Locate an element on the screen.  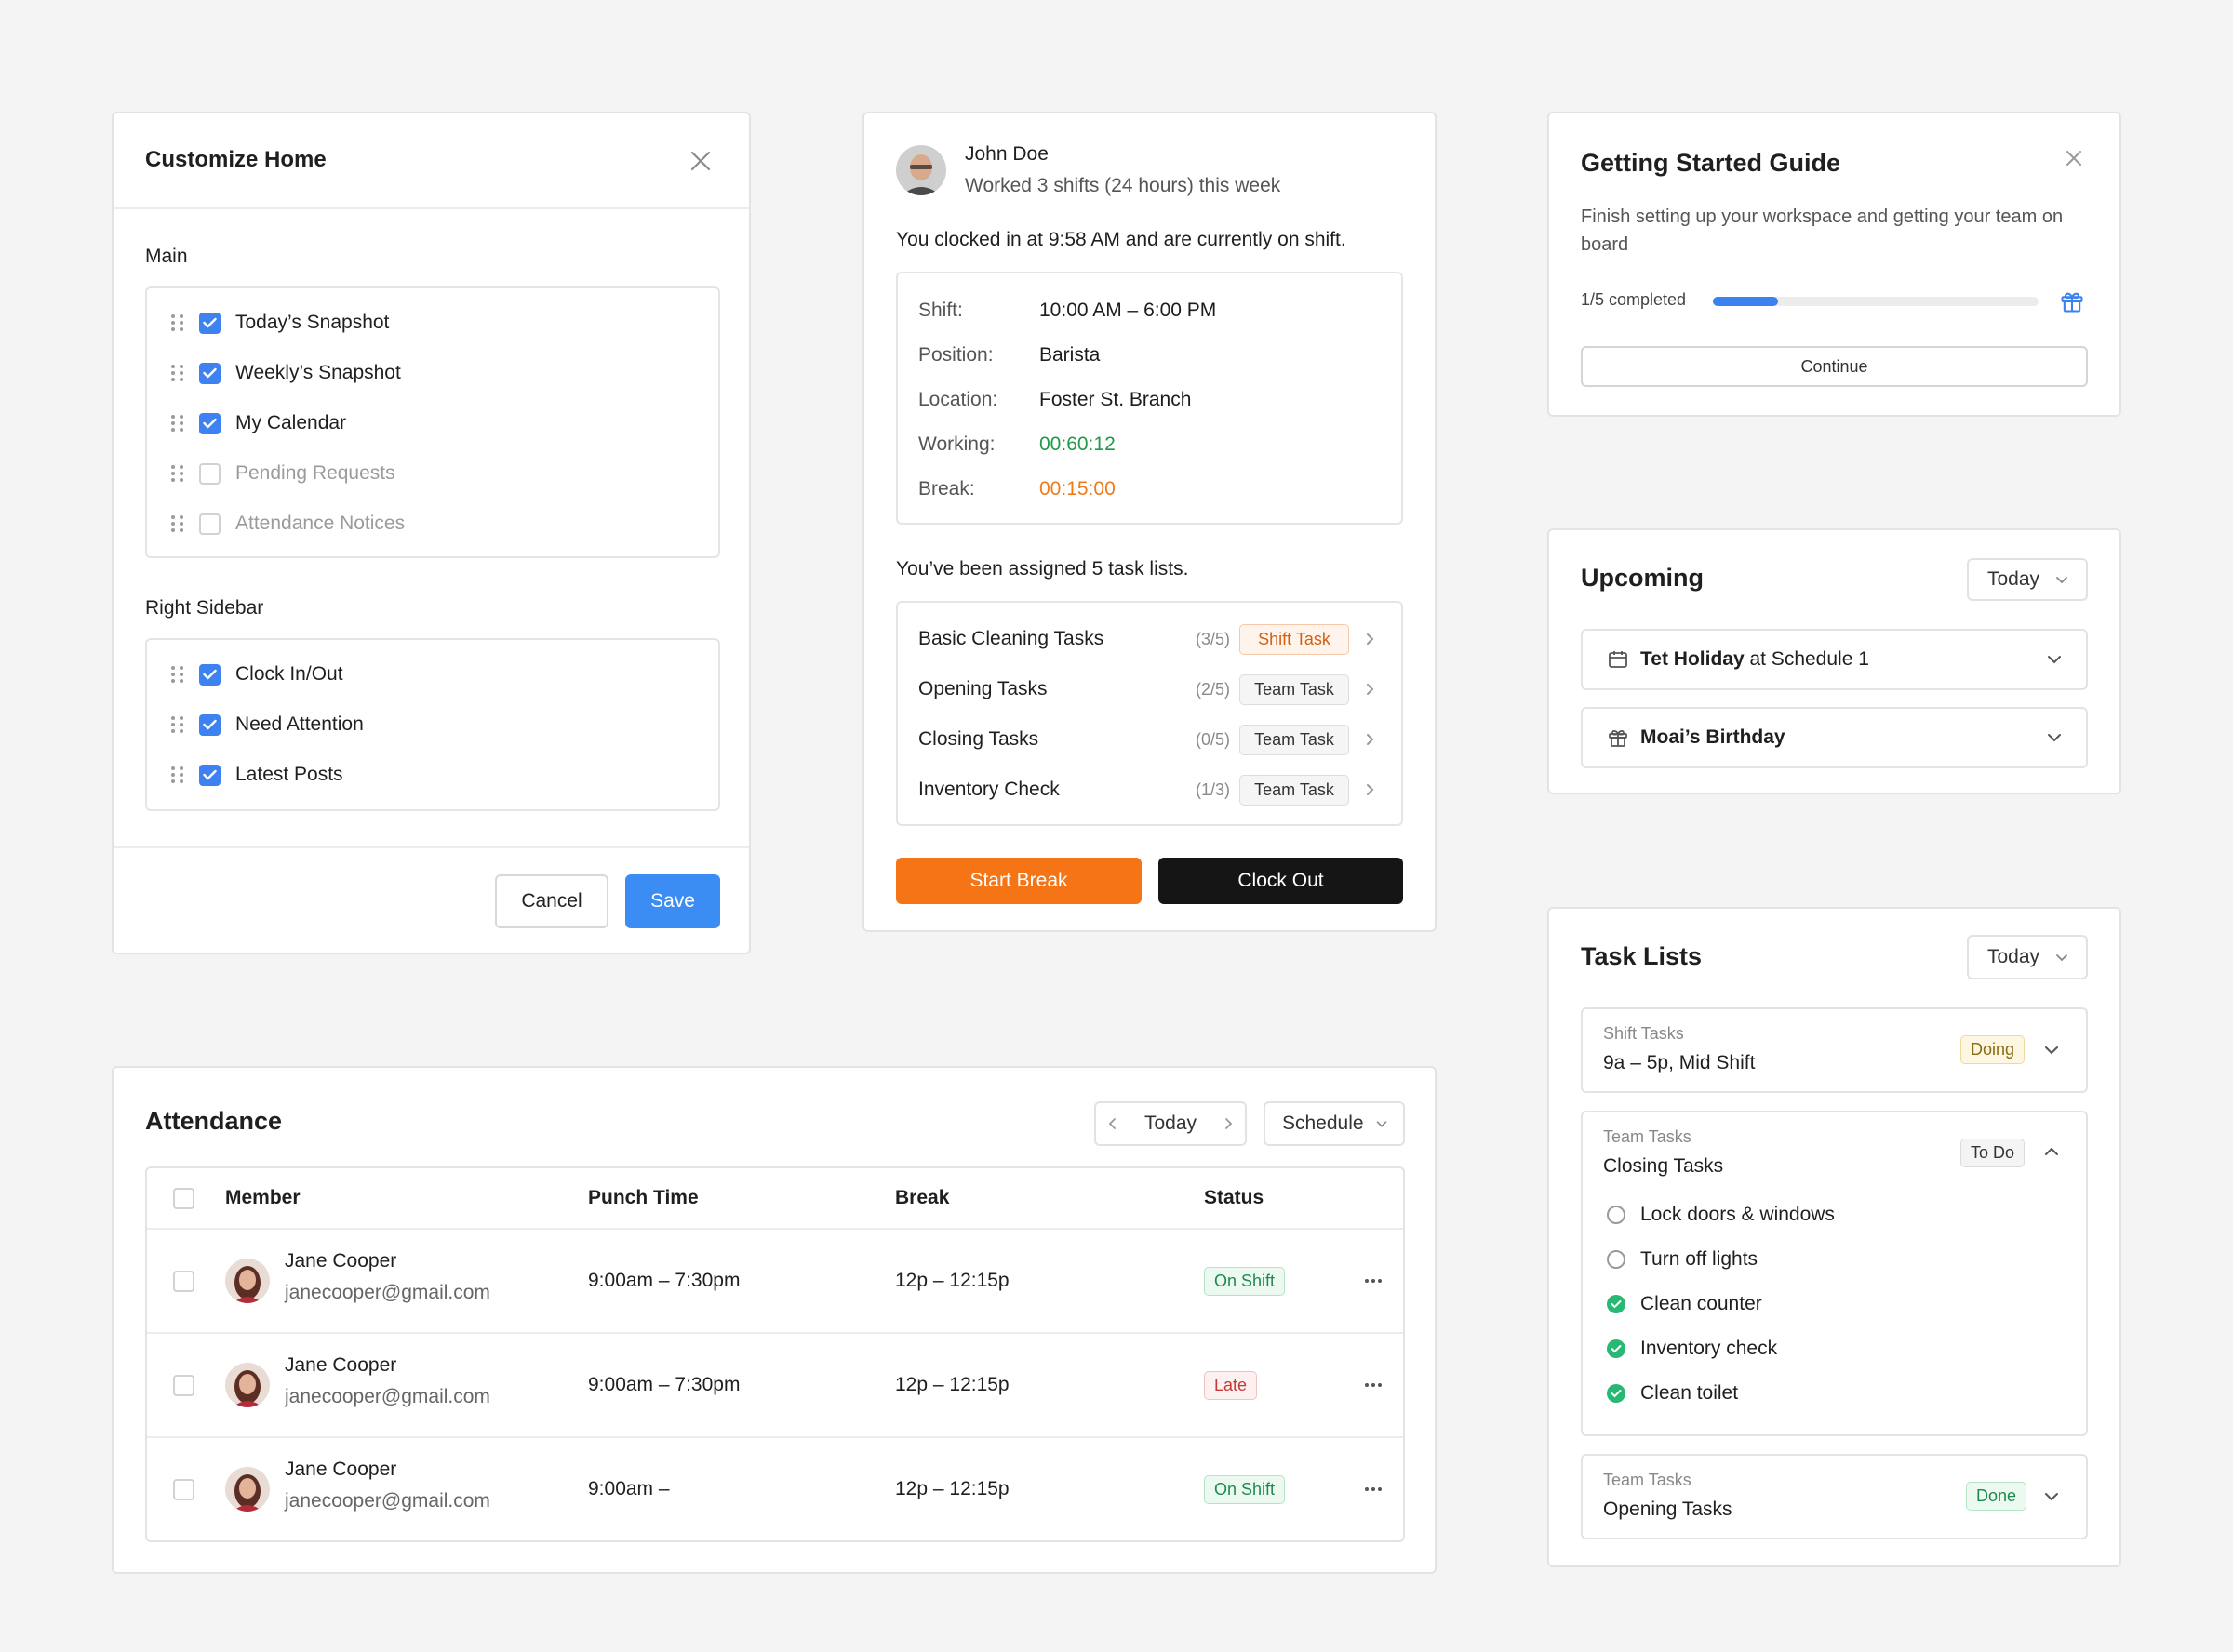
break-time: 12p – 12:15p is located at coordinates (952, 1488).